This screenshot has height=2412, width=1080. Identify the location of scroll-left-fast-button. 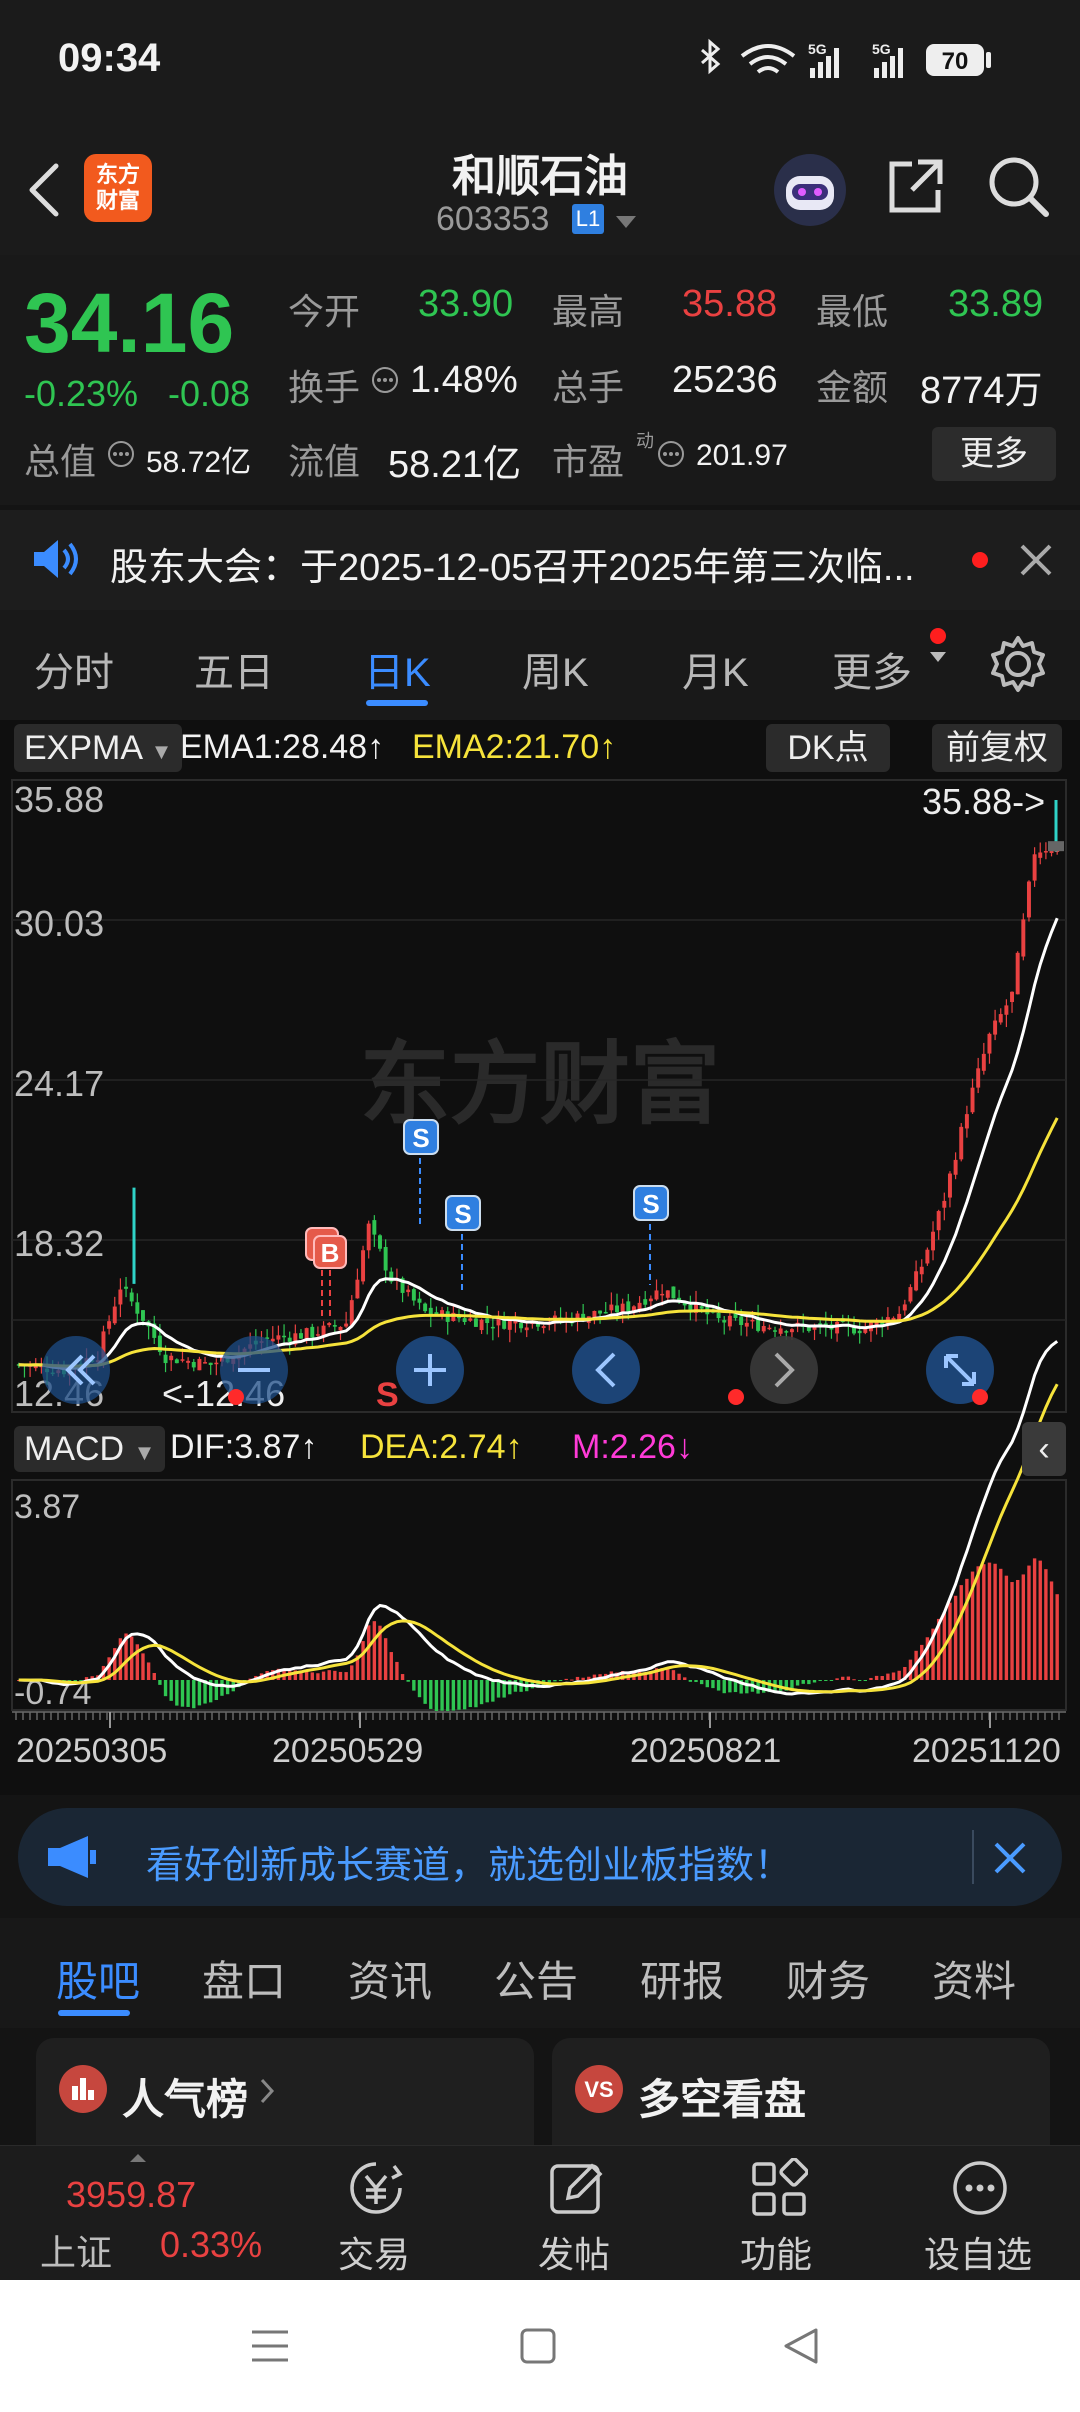
(76, 1370).